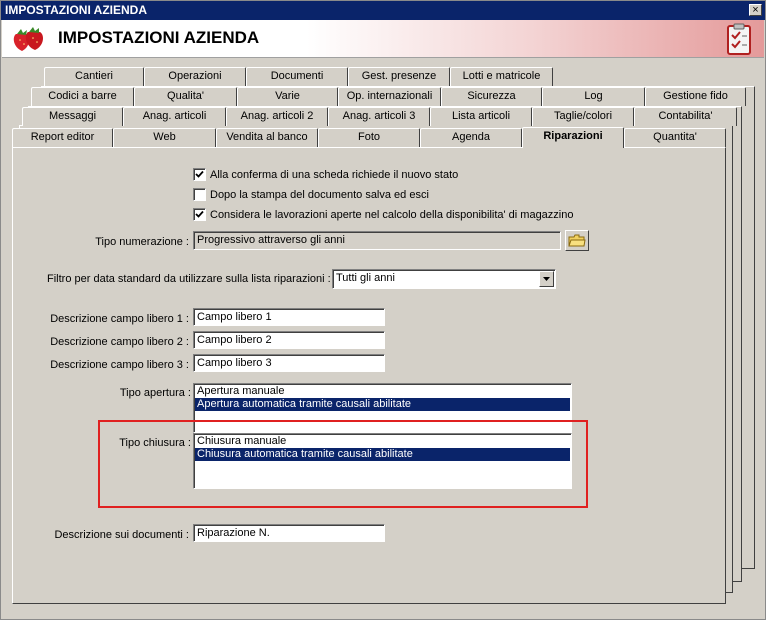 This screenshot has height=620, width=766. I want to click on tab-lotti-matricole: Lotti e matricole, so click(501, 76).